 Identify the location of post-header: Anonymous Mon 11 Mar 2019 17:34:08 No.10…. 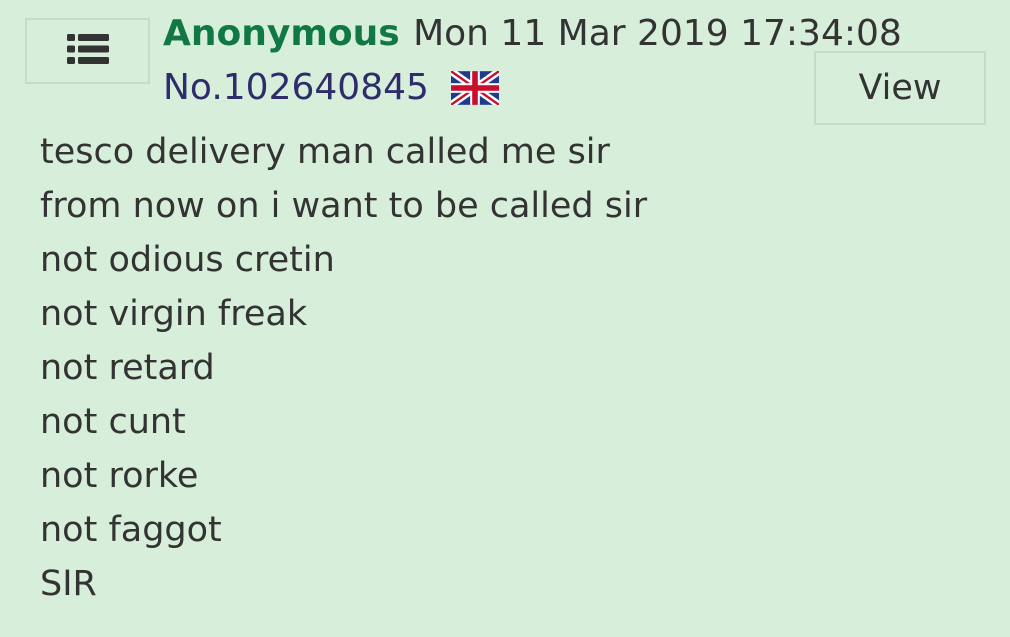
(532, 61).